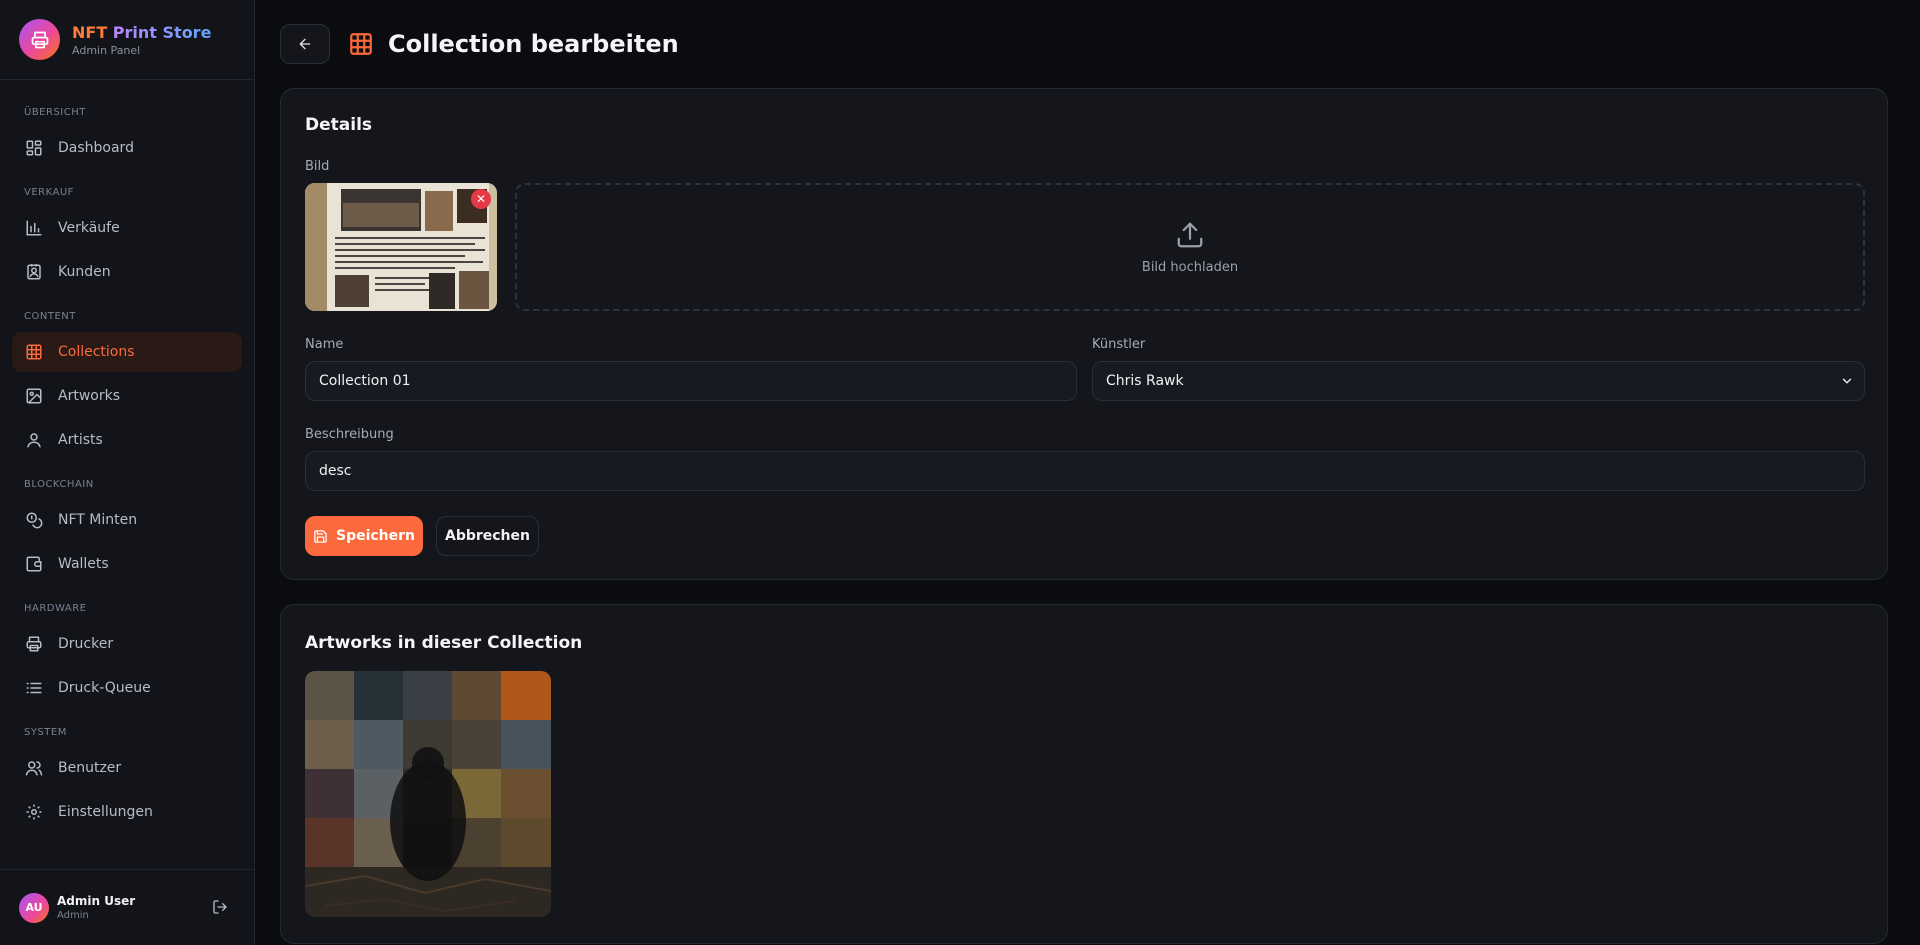  Describe the element at coordinates (34, 520) in the screenshot. I see `coins-icon` at that location.